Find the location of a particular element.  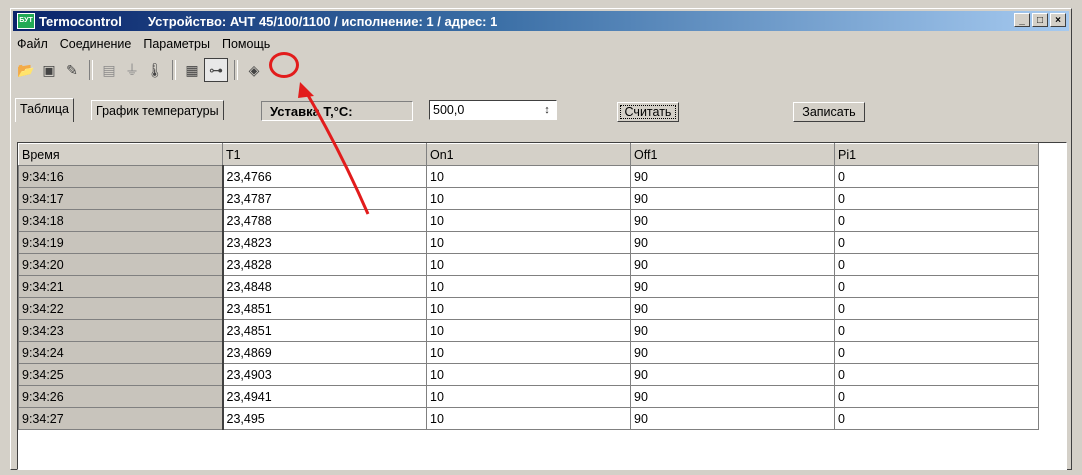

table-cell: 9:34:24 is located at coordinates (121, 352).